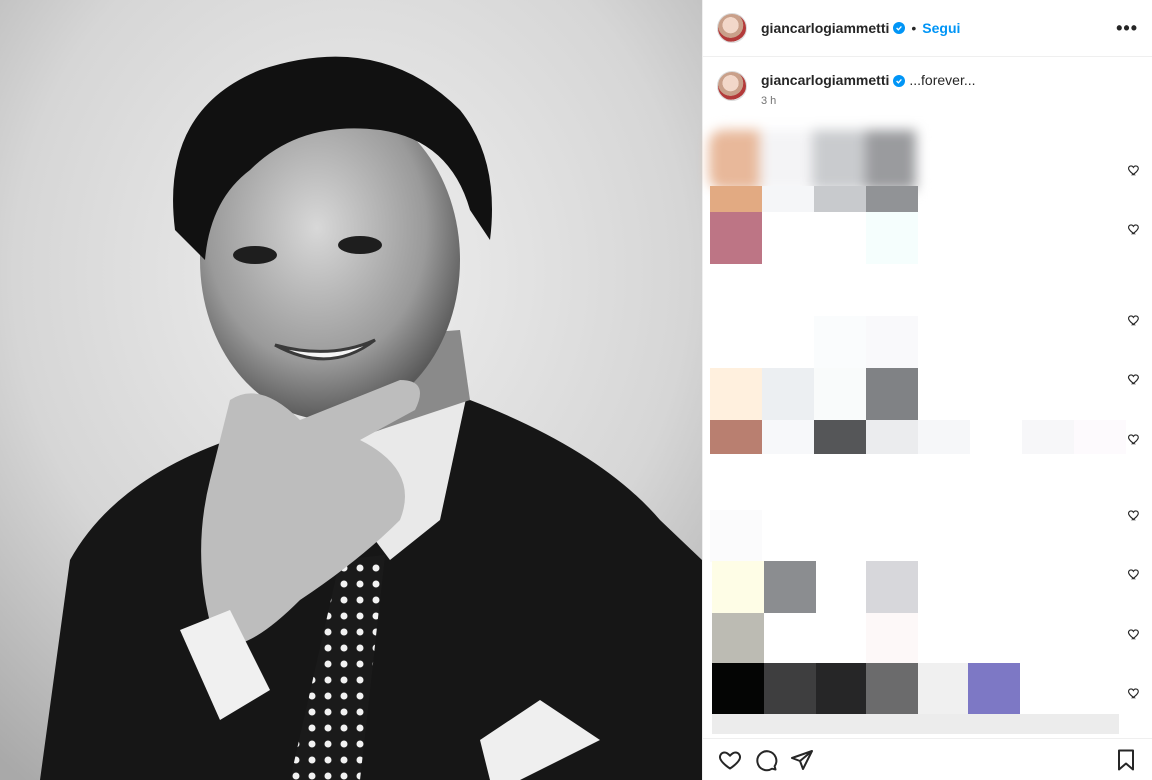  What do you see at coordinates (802, 760) in the screenshot?
I see `share-icon` at bounding box center [802, 760].